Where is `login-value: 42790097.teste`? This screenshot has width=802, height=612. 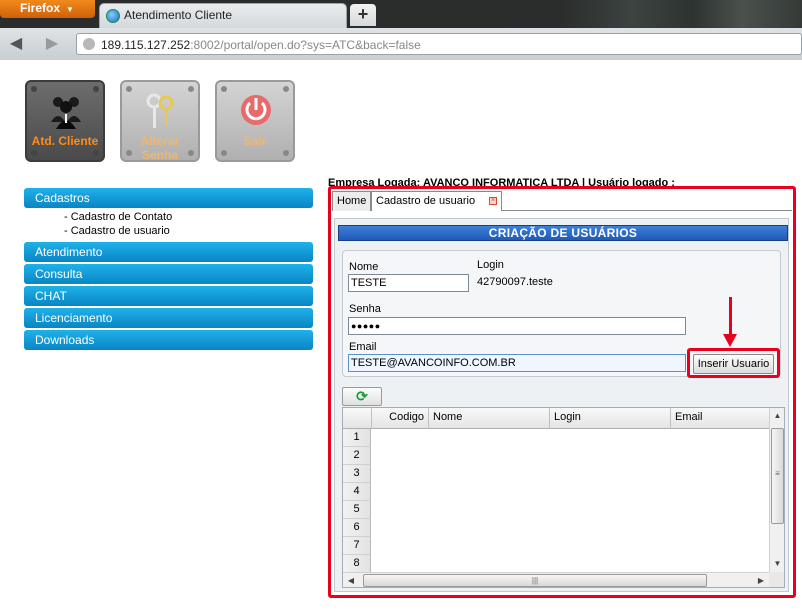 login-value: 42790097.teste is located at coordinates (515, 282).